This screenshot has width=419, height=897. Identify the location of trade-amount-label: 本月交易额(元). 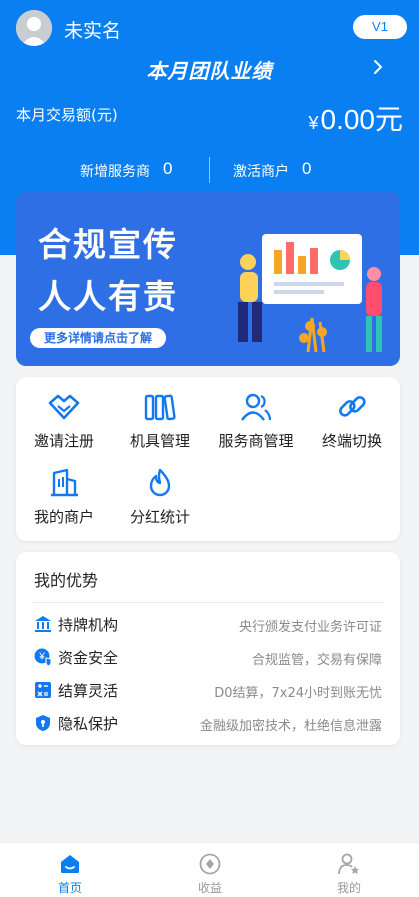
(67, 115).